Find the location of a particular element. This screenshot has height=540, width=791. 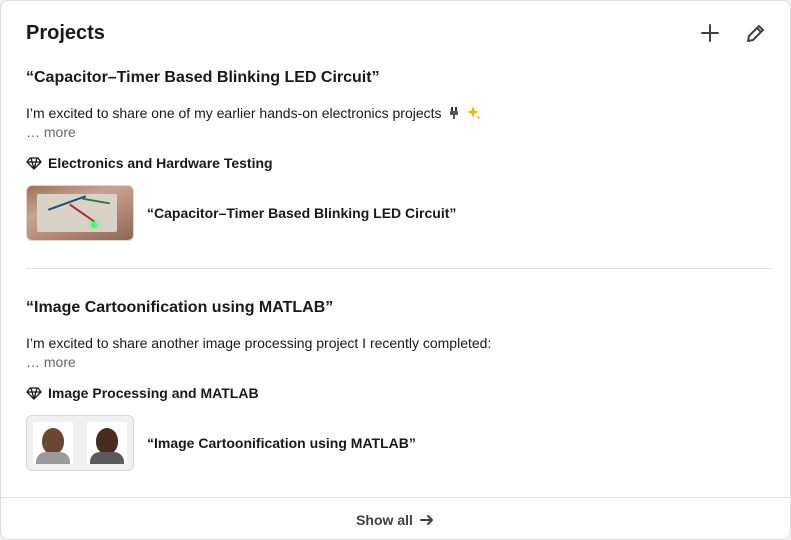

circuit-photo is located at coordinates (80, 213).